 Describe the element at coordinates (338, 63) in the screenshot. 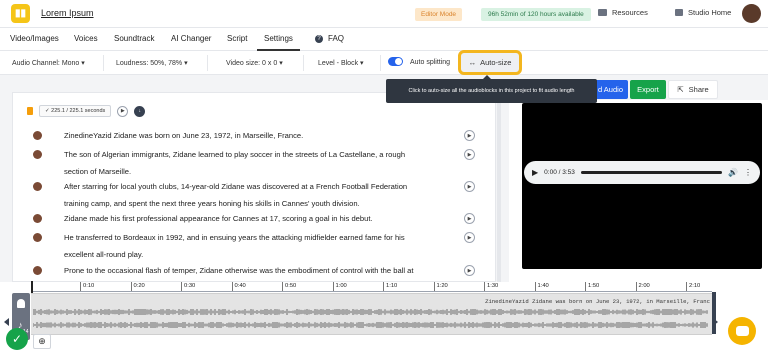

I see `level-value: Level - Block` at that location.